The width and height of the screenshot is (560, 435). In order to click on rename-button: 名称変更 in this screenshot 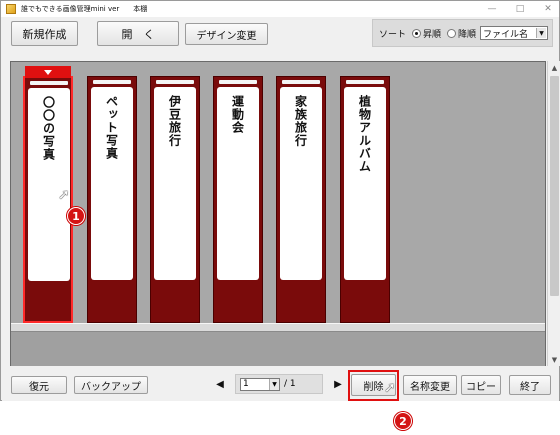, I will do `click(430, 385)`.